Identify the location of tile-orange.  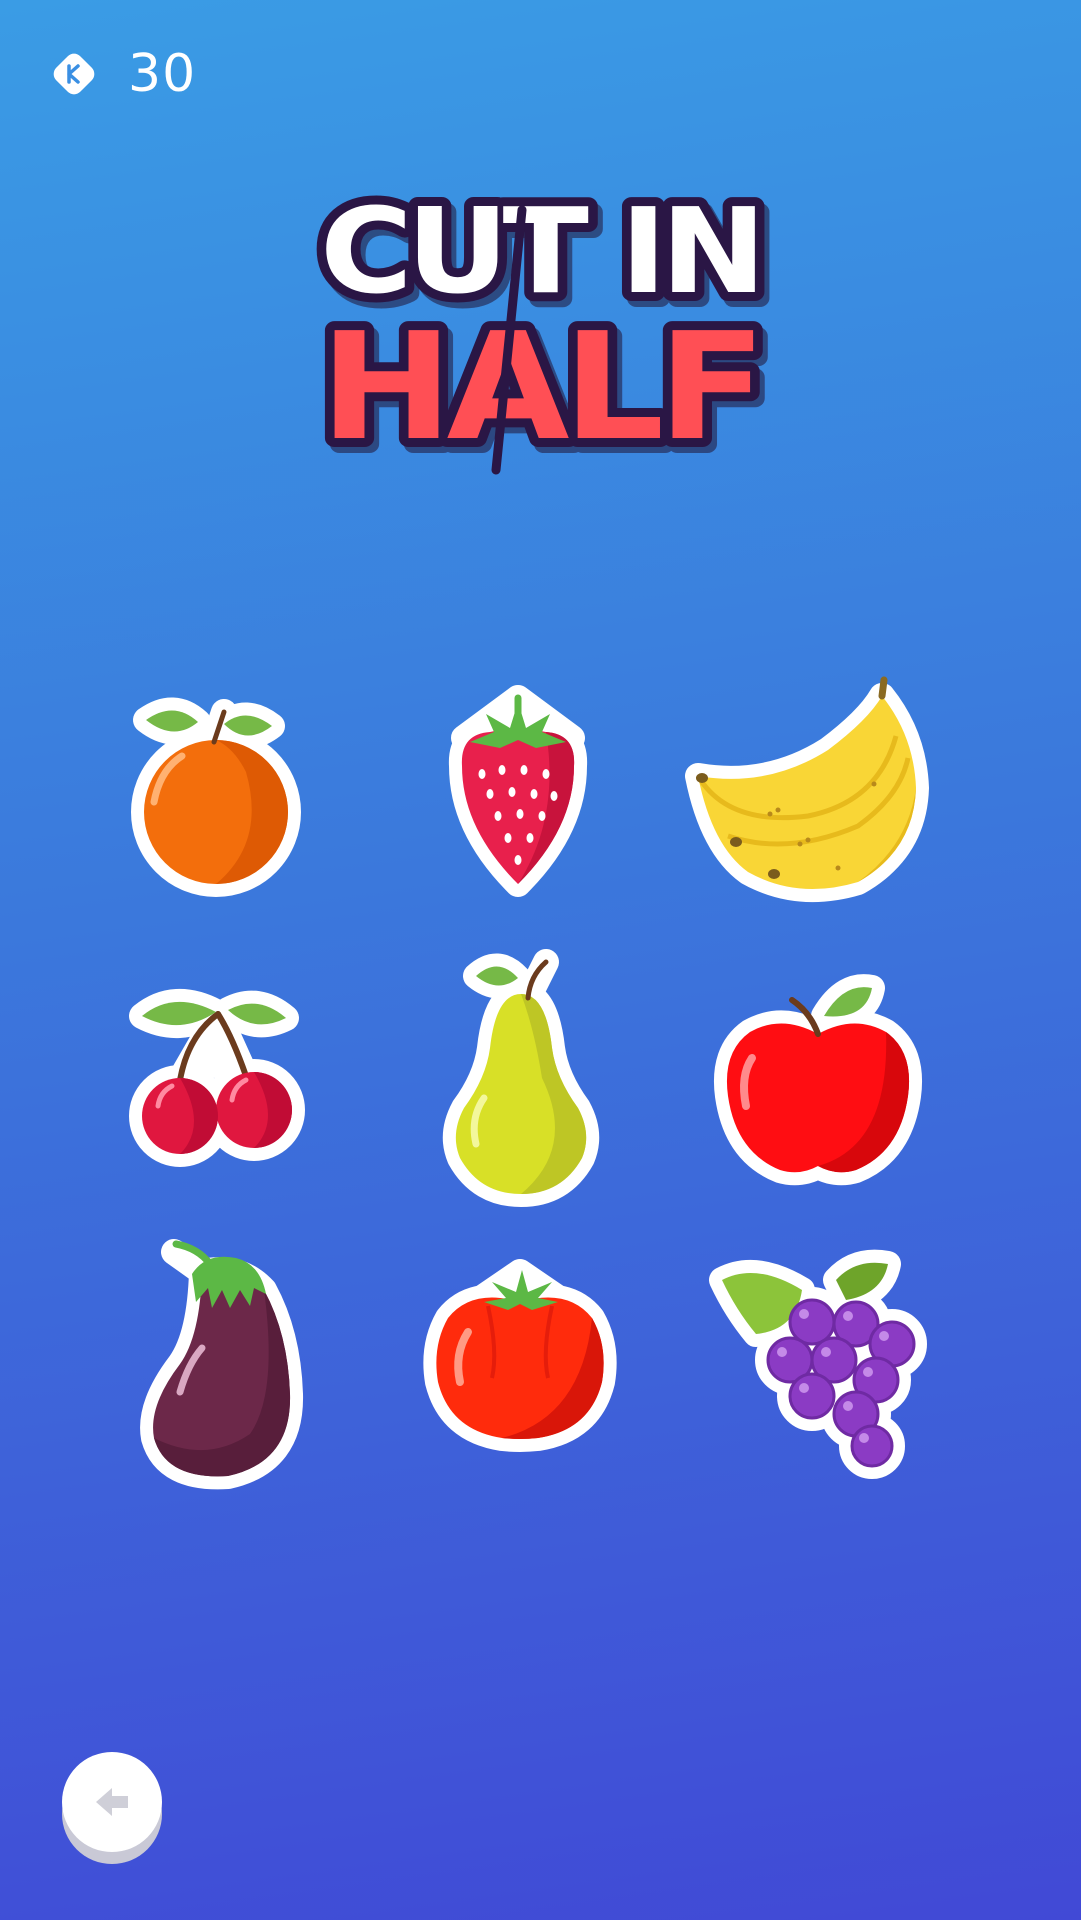
(216, 800).